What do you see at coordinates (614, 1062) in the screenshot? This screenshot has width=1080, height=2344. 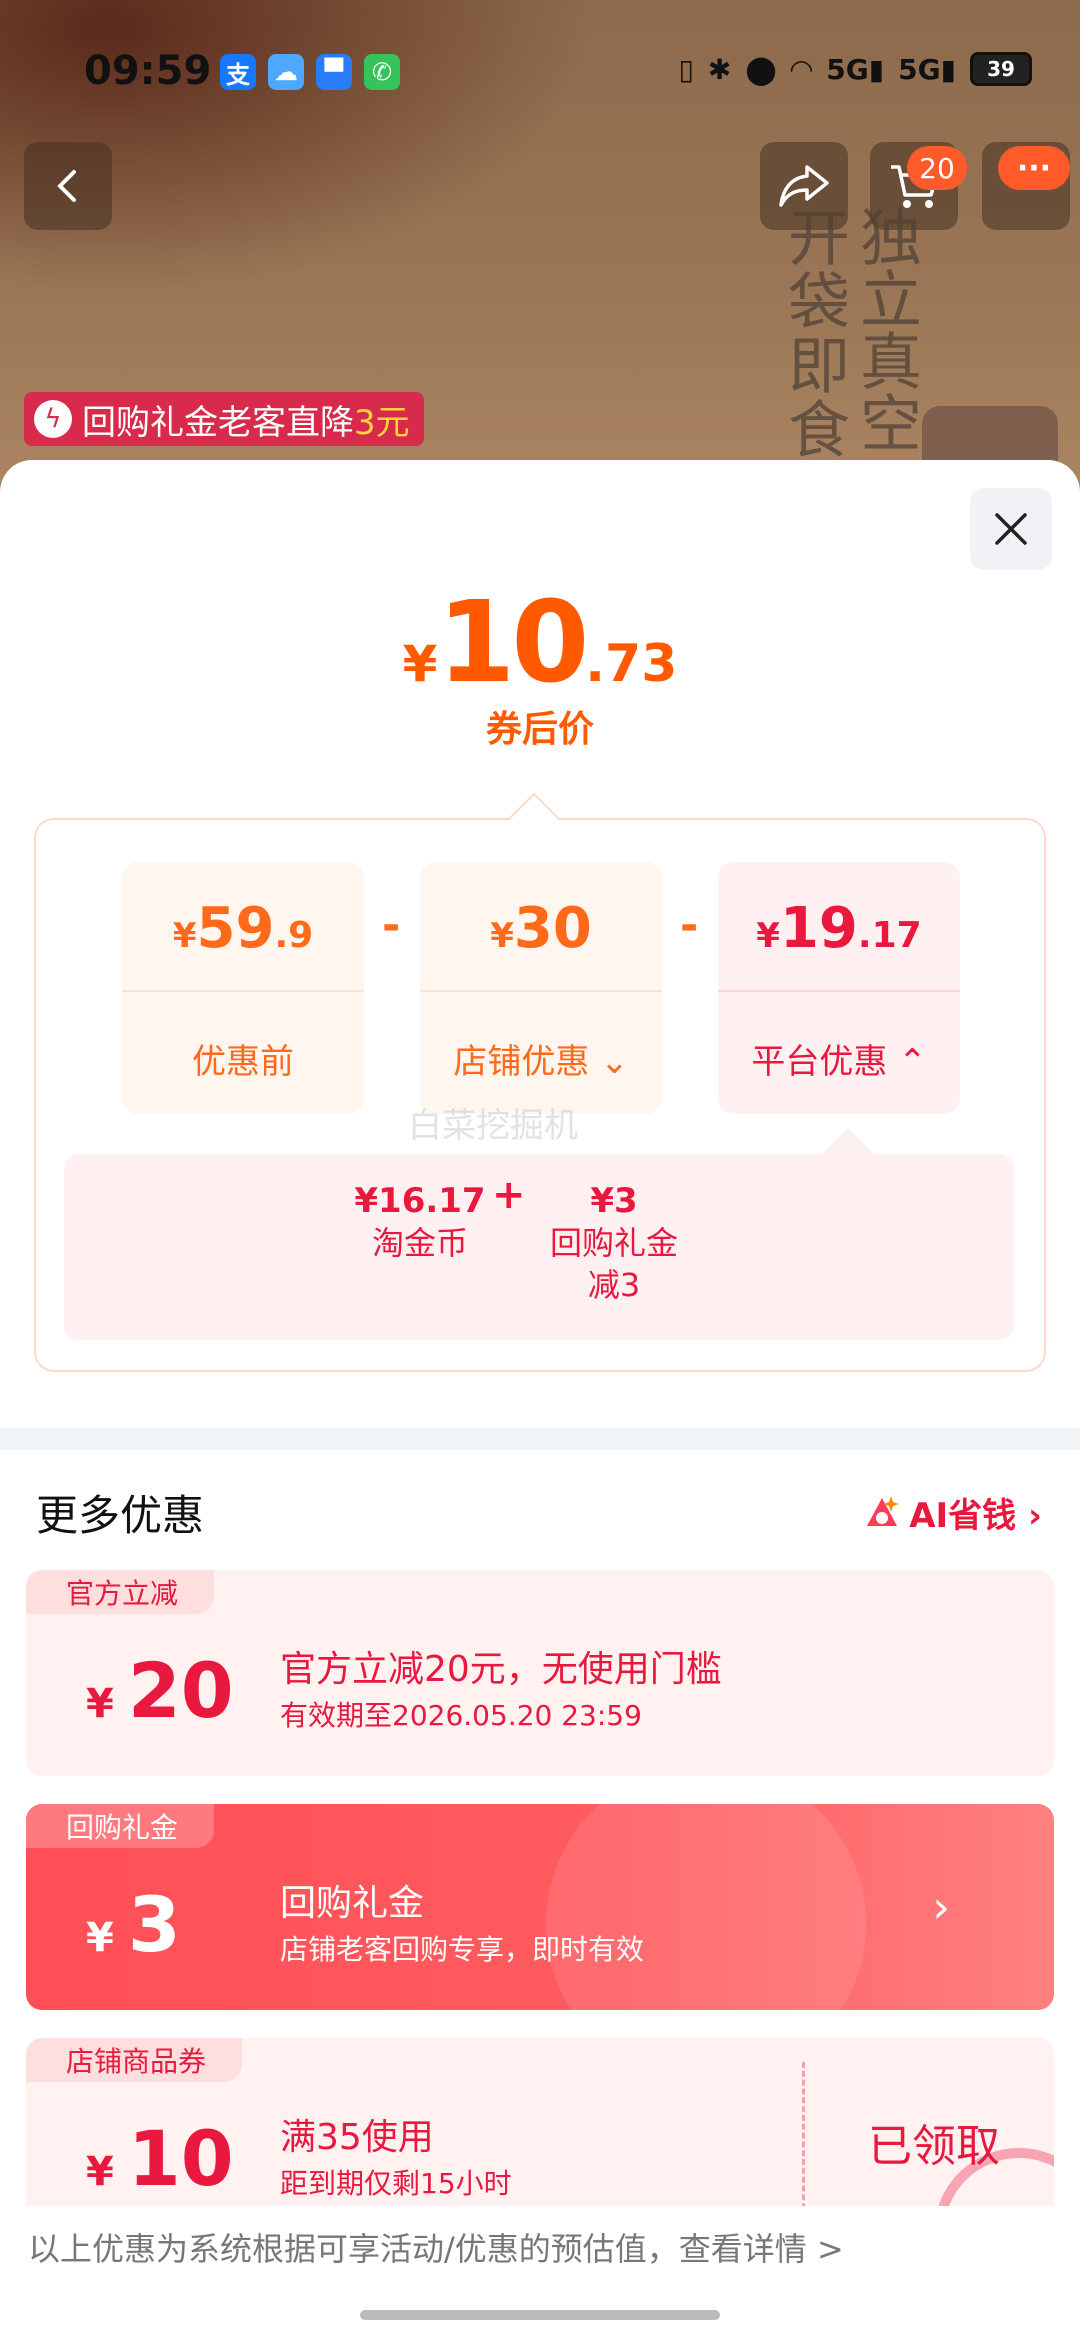 I see `chevron-down-icon: ⌄` at bounding box center [614, 1062].